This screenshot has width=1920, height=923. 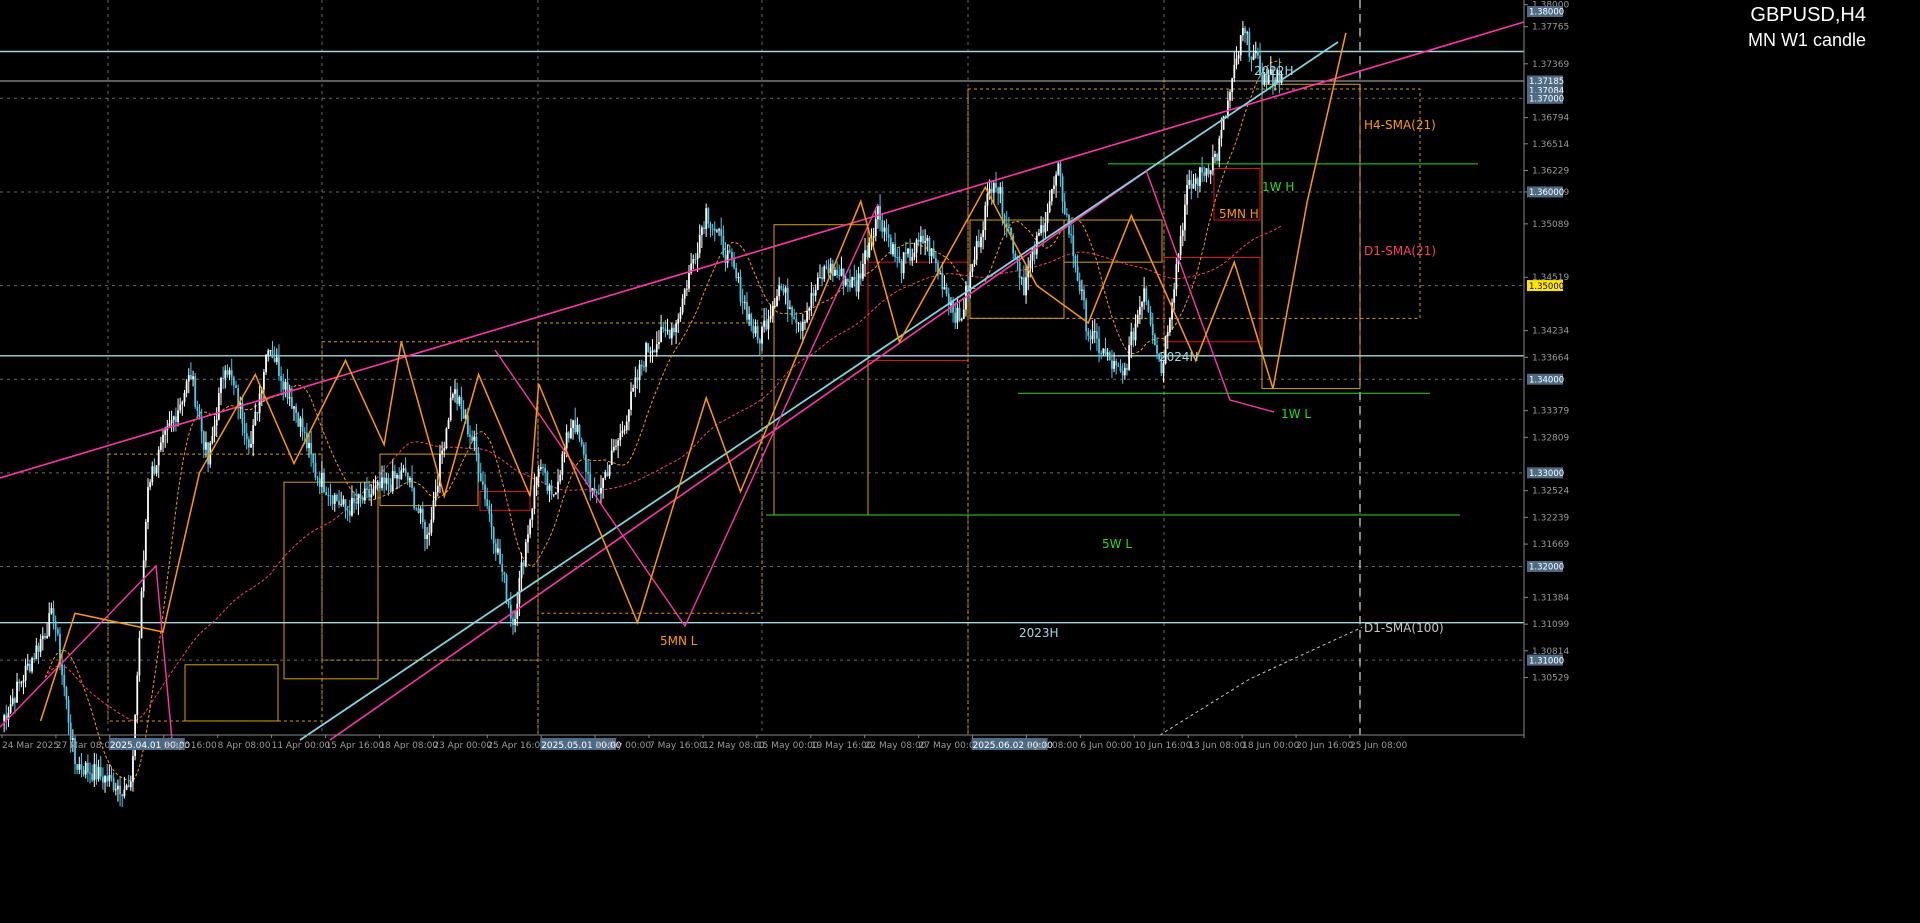 What do you see at coordinates (1546, 380) in the screenshot?
I see `price-tag-label: 1.34000` at bounding box center [1546, 380].